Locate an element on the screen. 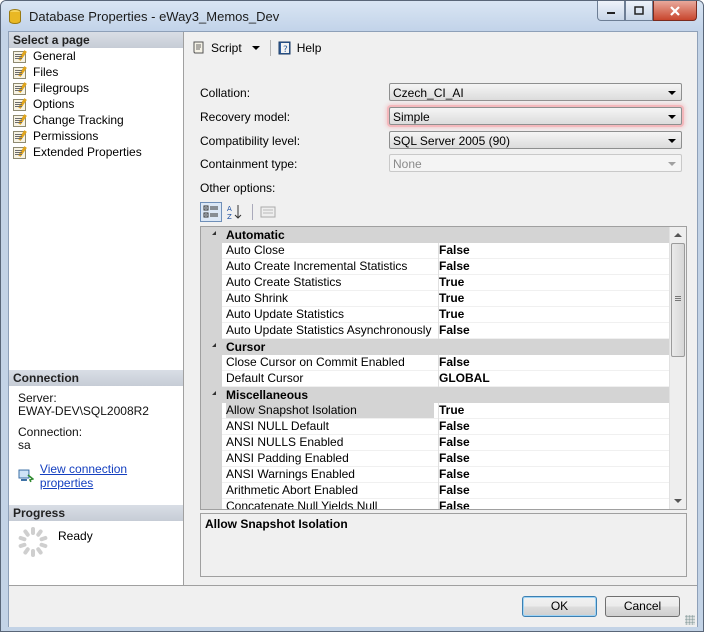 The height and width of the screenshot is (632, 704). page-item-change-tracking: Change Tracking is located at coordinates (96, 120).